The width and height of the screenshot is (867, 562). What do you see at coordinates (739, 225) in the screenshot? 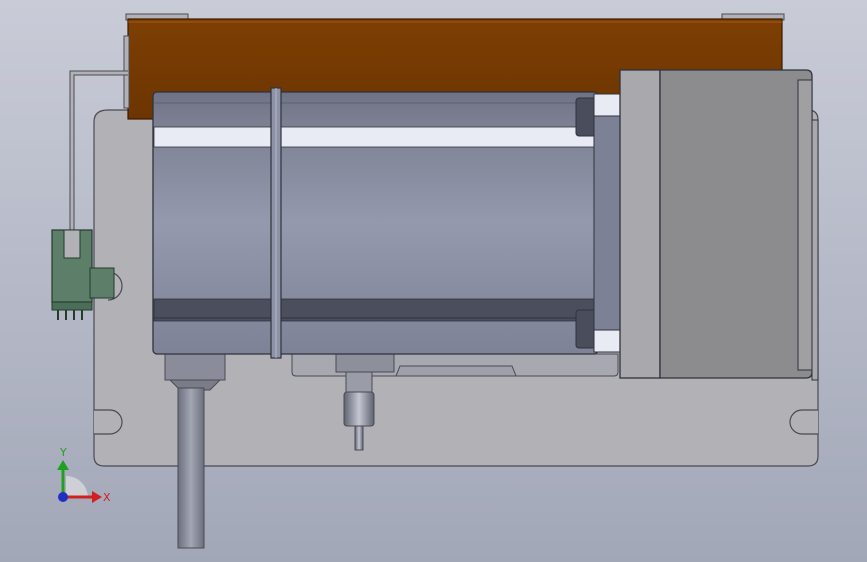
I see `gearbox-block` at bounding box center [739, 225].